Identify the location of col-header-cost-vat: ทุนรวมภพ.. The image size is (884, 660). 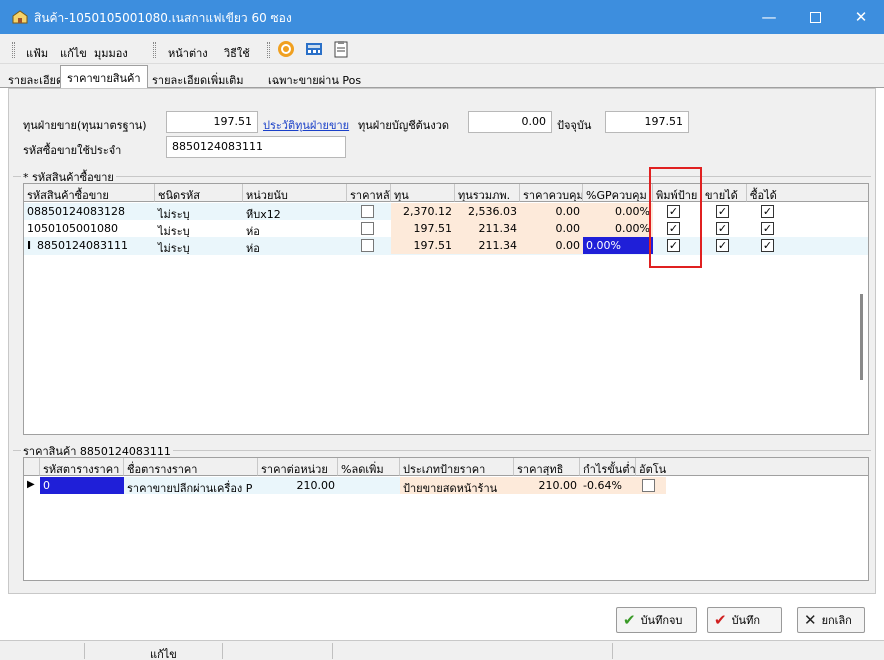
(487, 193).